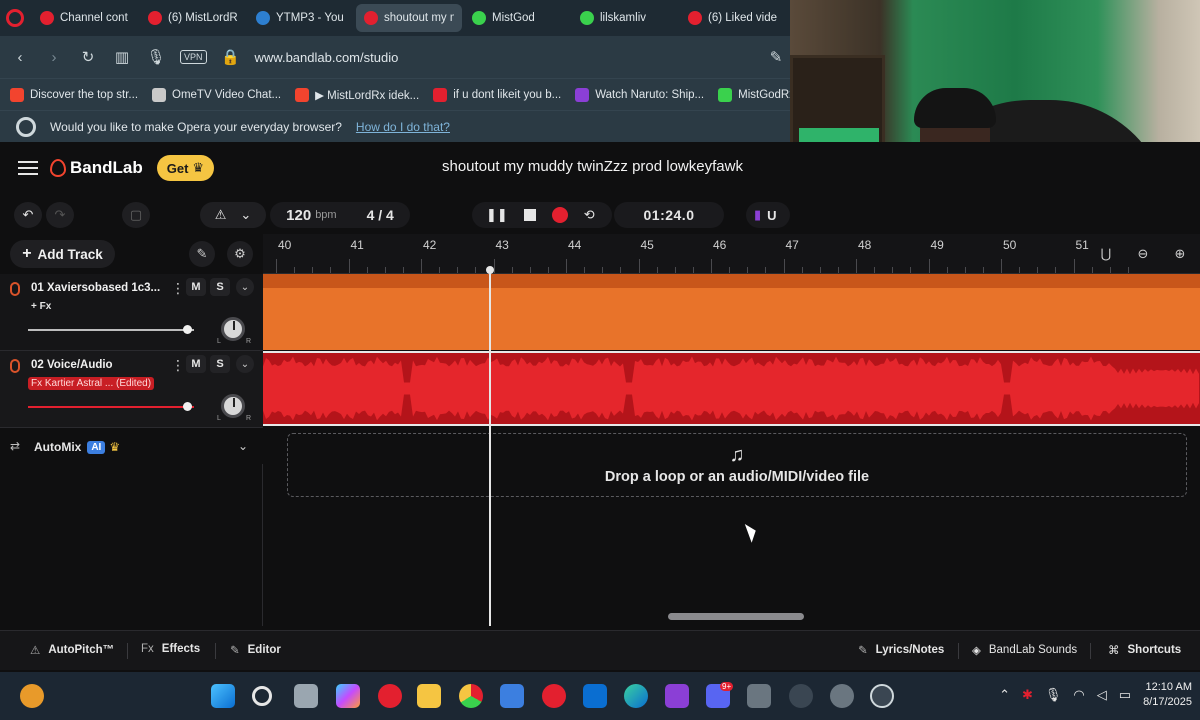 This screenshot has width=1200, height=720. Describe the element at coordinates (156, 57) in the screenshot. I see `mic-icon: 🎙` at that location.